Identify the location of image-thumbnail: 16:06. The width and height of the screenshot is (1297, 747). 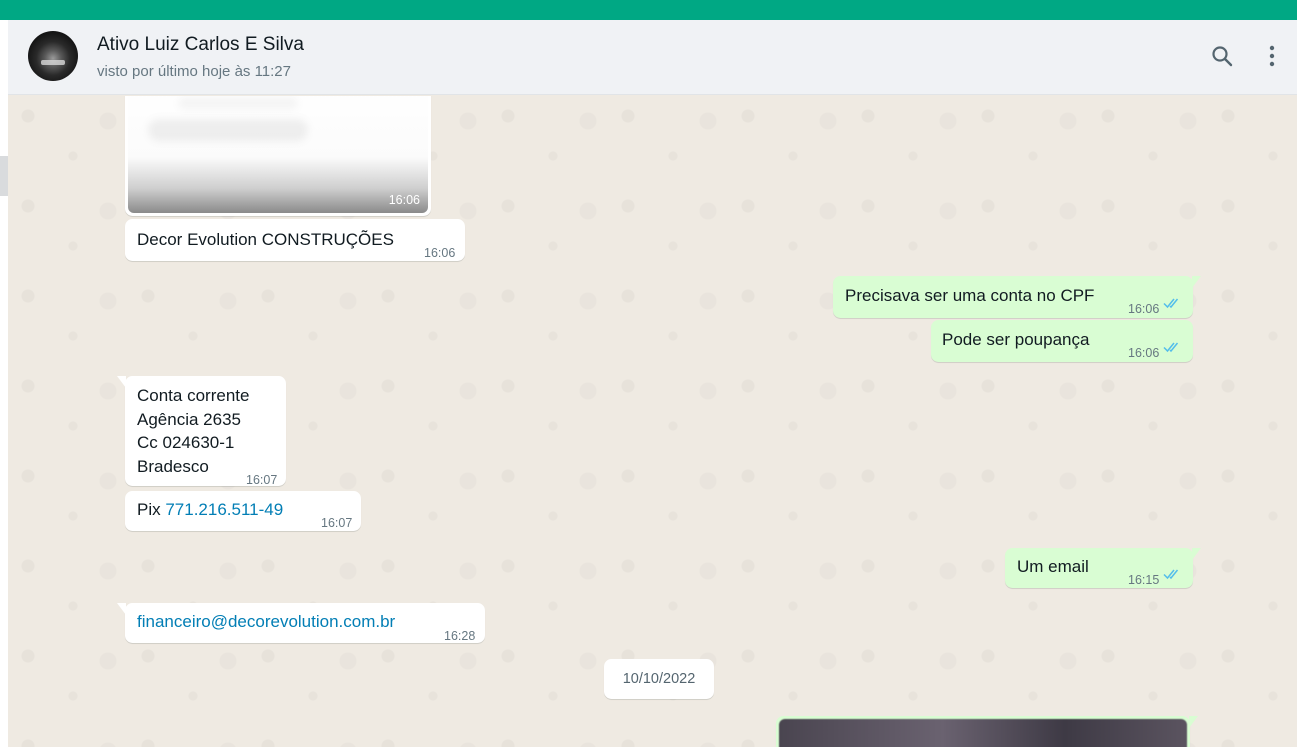
(278, 154).